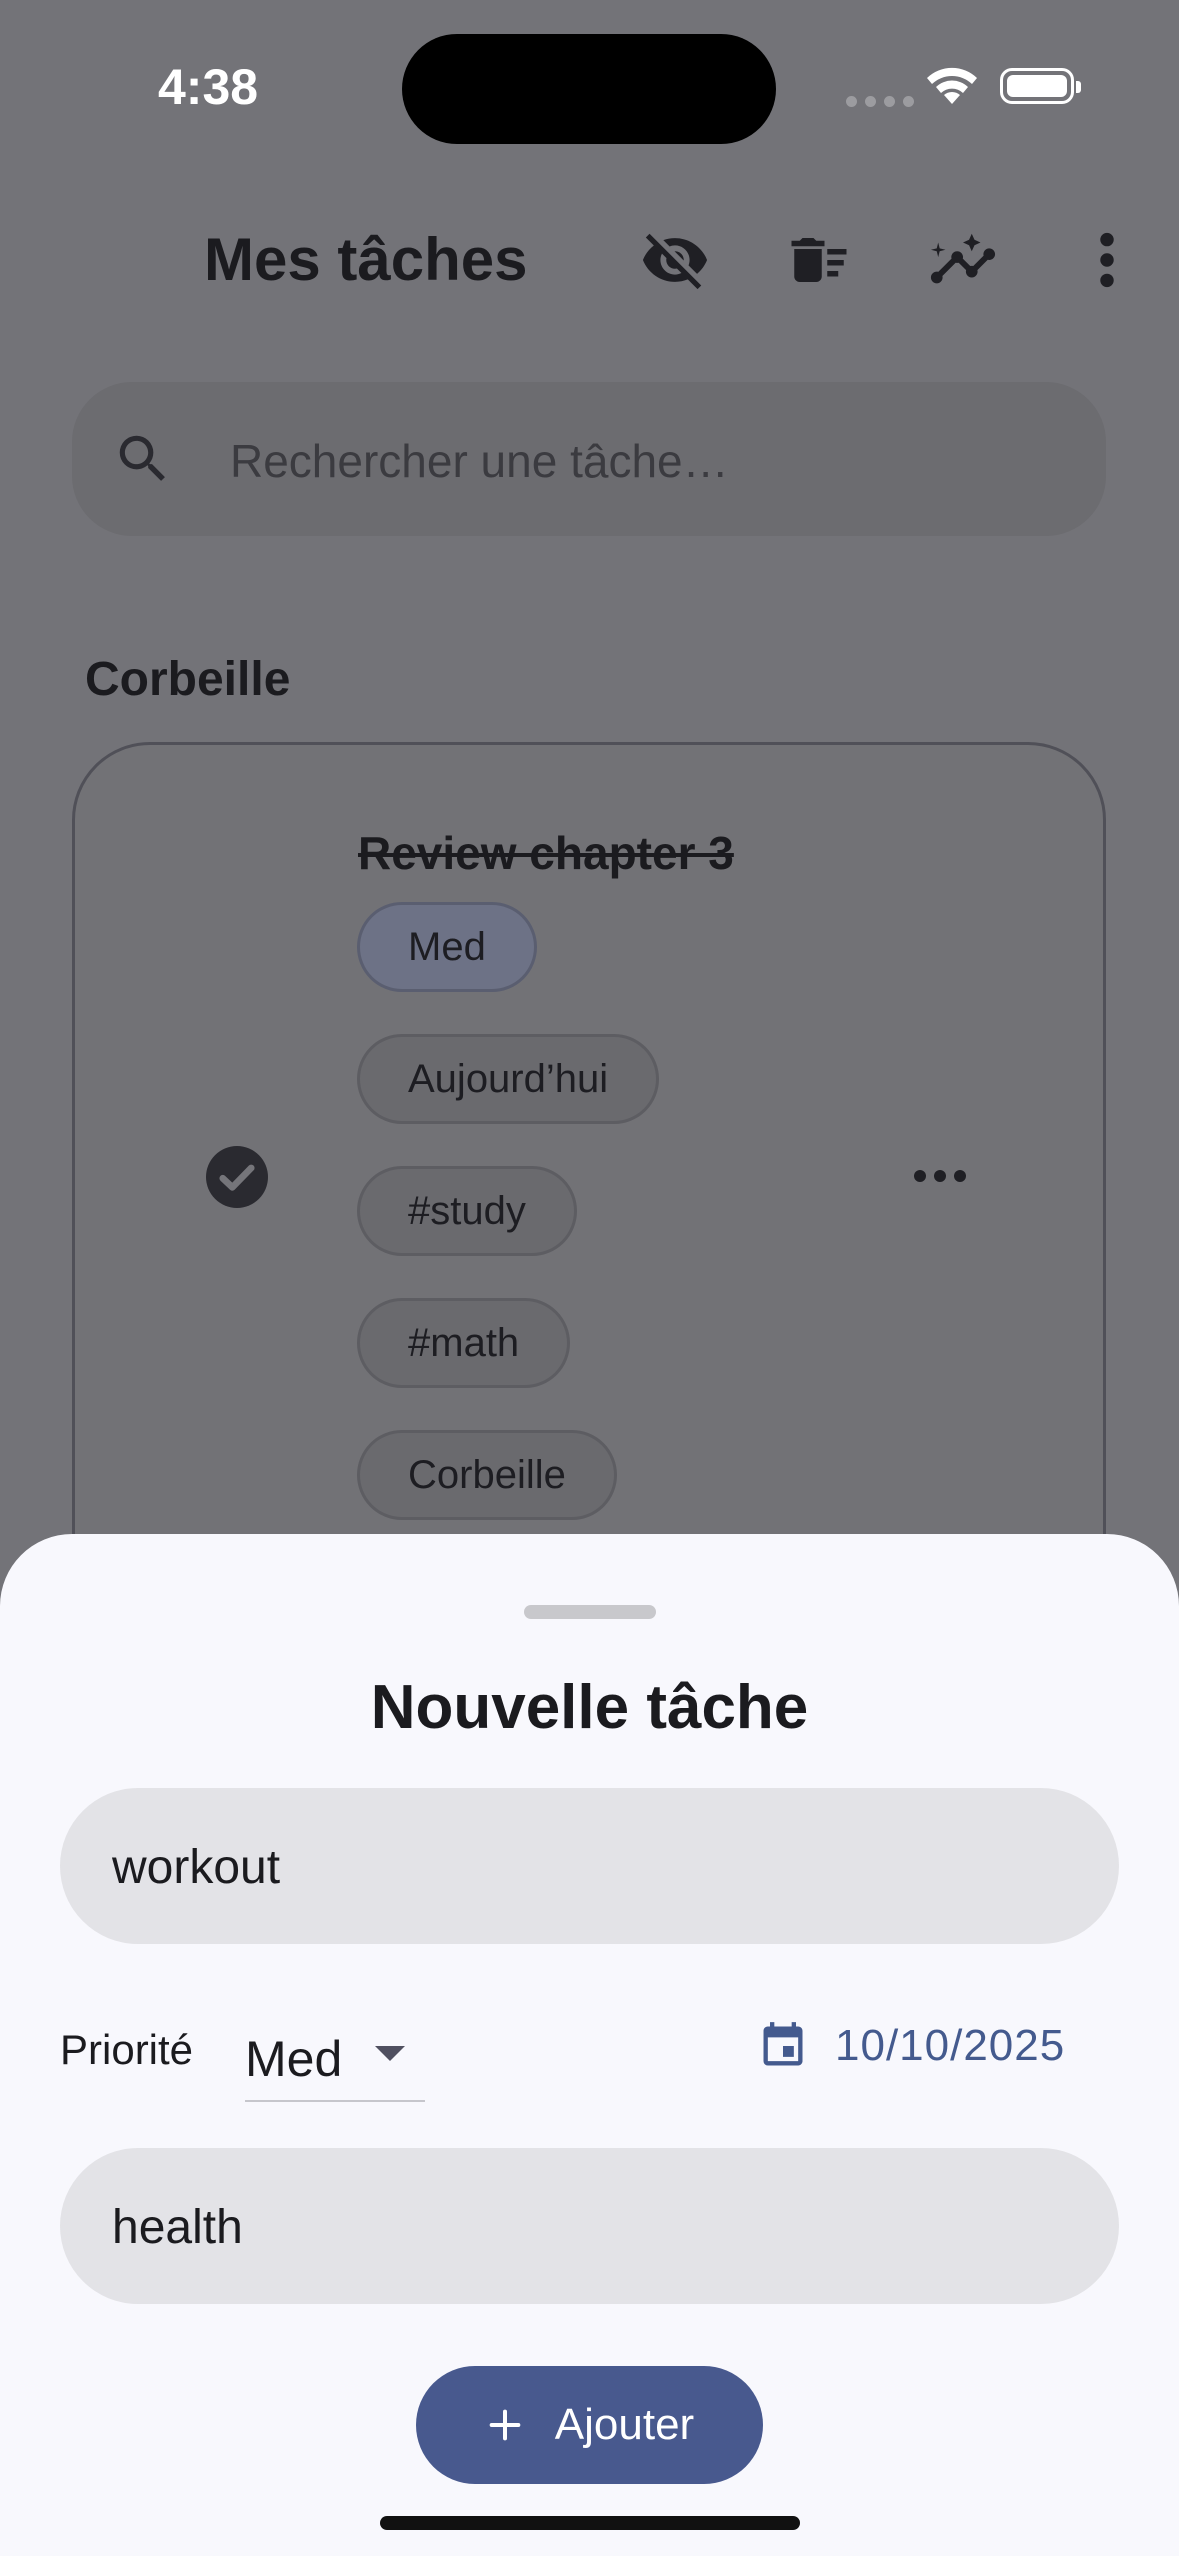  I want to click on insights-button, so click(963, 260).